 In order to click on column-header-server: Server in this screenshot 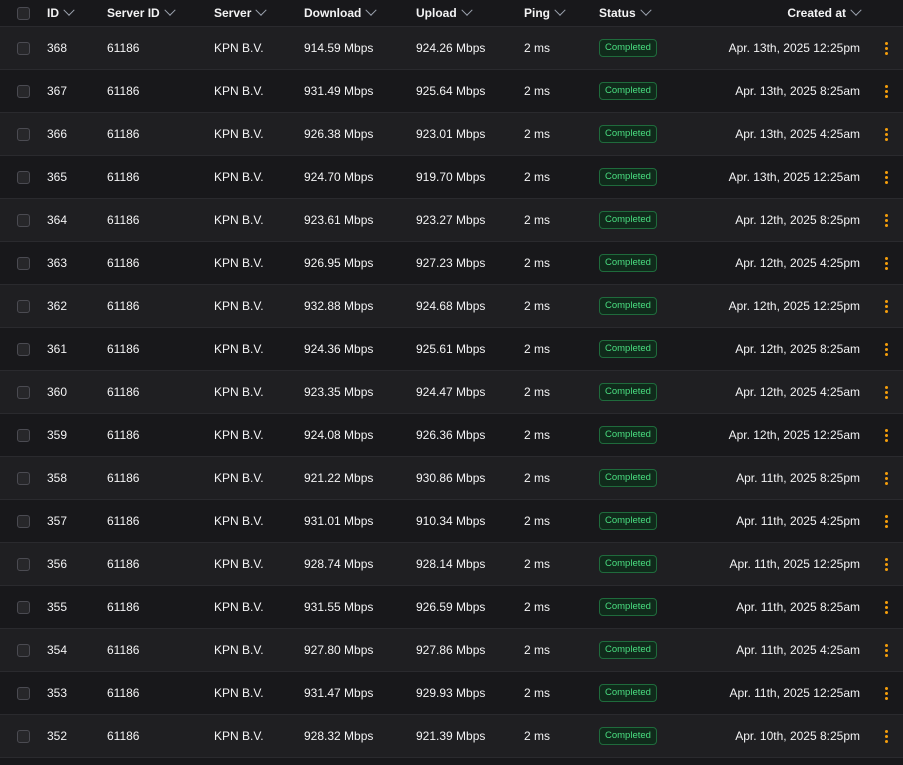, I will do `click(241, 13)`.